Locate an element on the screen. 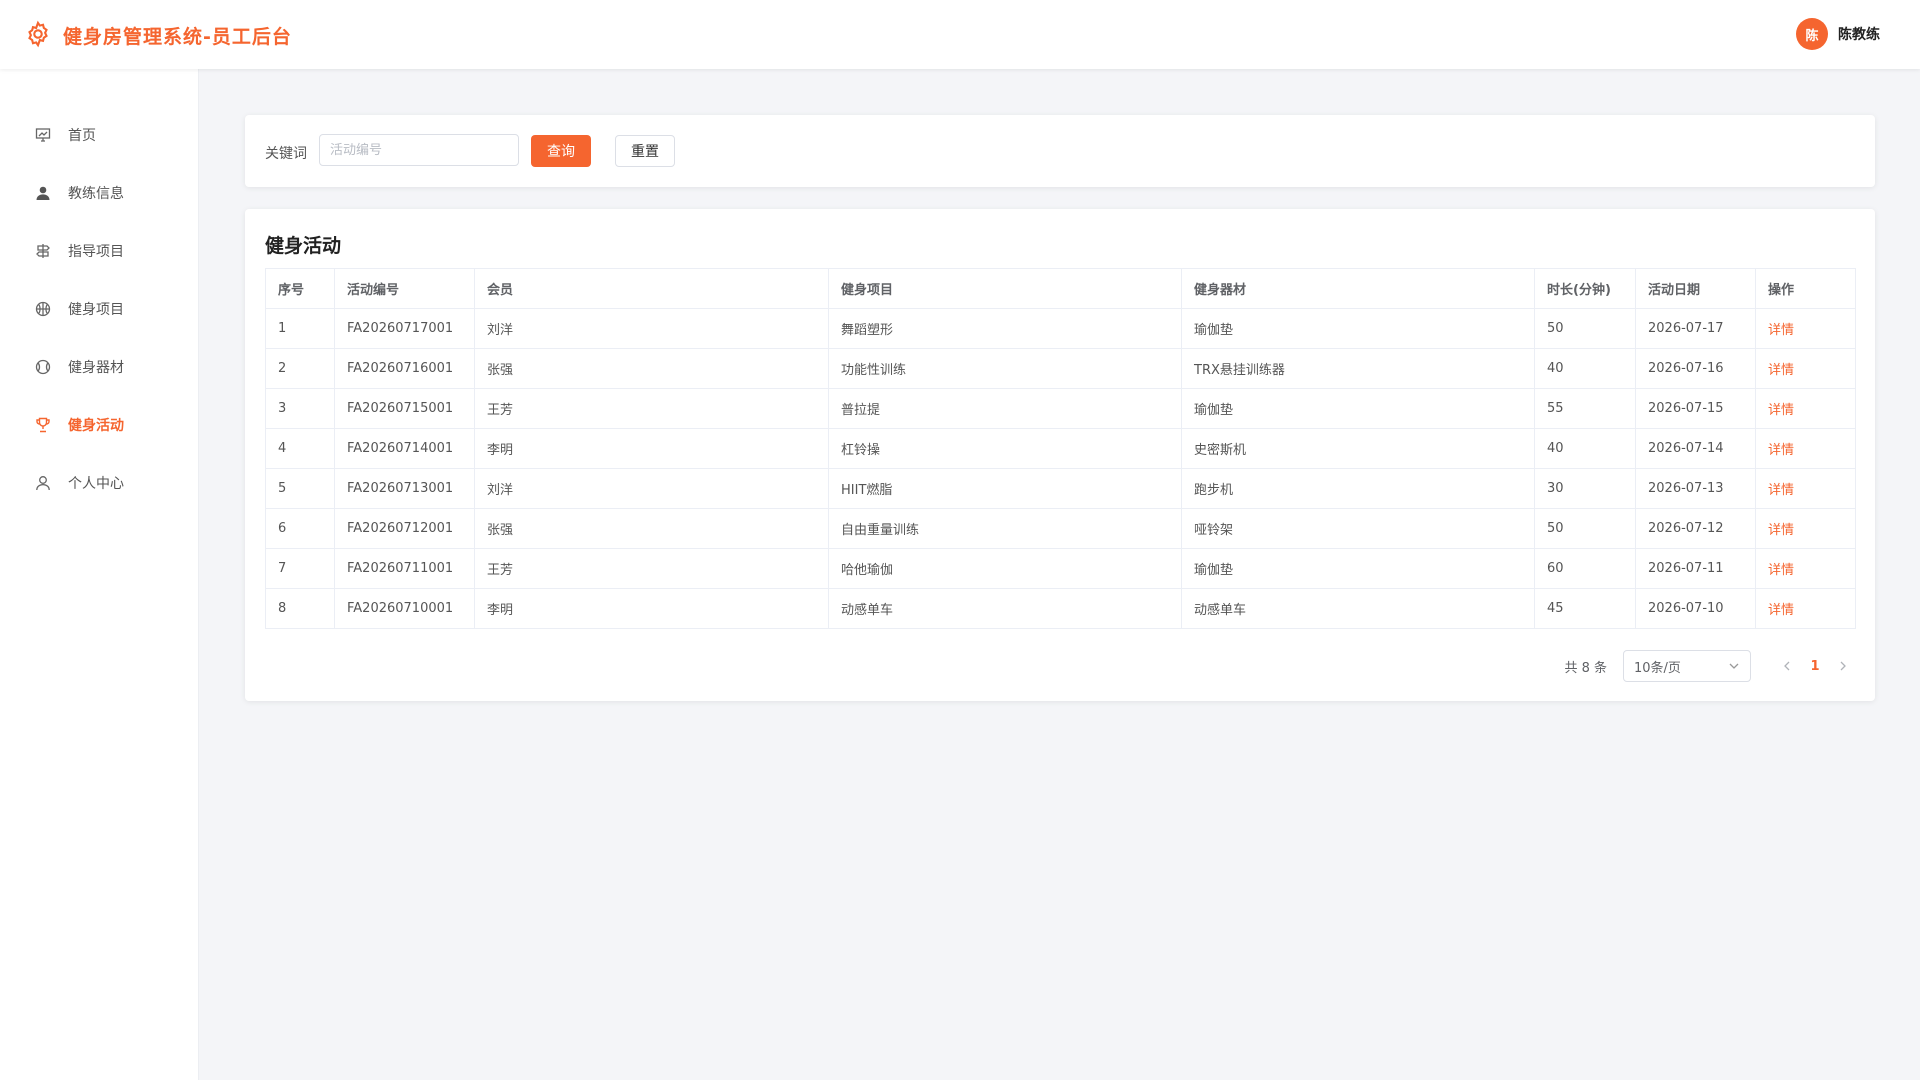  user-menu: 陈 陈教练 is located at coordinates (1838, 34).